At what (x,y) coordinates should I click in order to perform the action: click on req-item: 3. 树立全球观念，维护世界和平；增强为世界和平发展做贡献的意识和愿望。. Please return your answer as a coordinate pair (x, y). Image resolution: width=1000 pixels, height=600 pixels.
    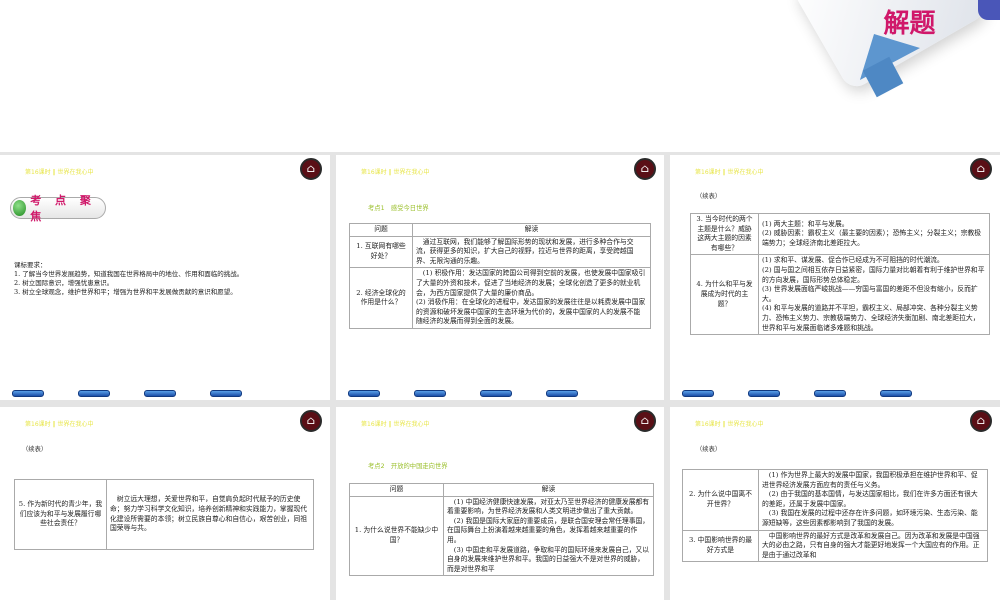
    Looking at the image, I should click on (125, 292).